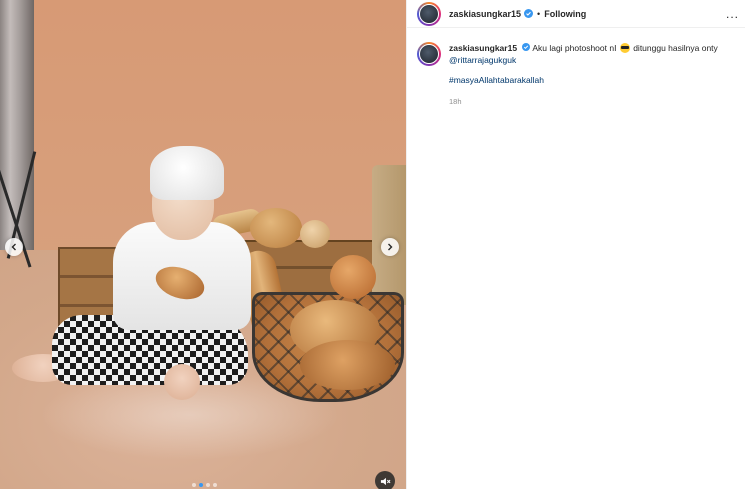  Describe the element at coordinates (574, 48) in the screenshot. I see `caption-text: Aku lagi photoshoot nI` at that location.